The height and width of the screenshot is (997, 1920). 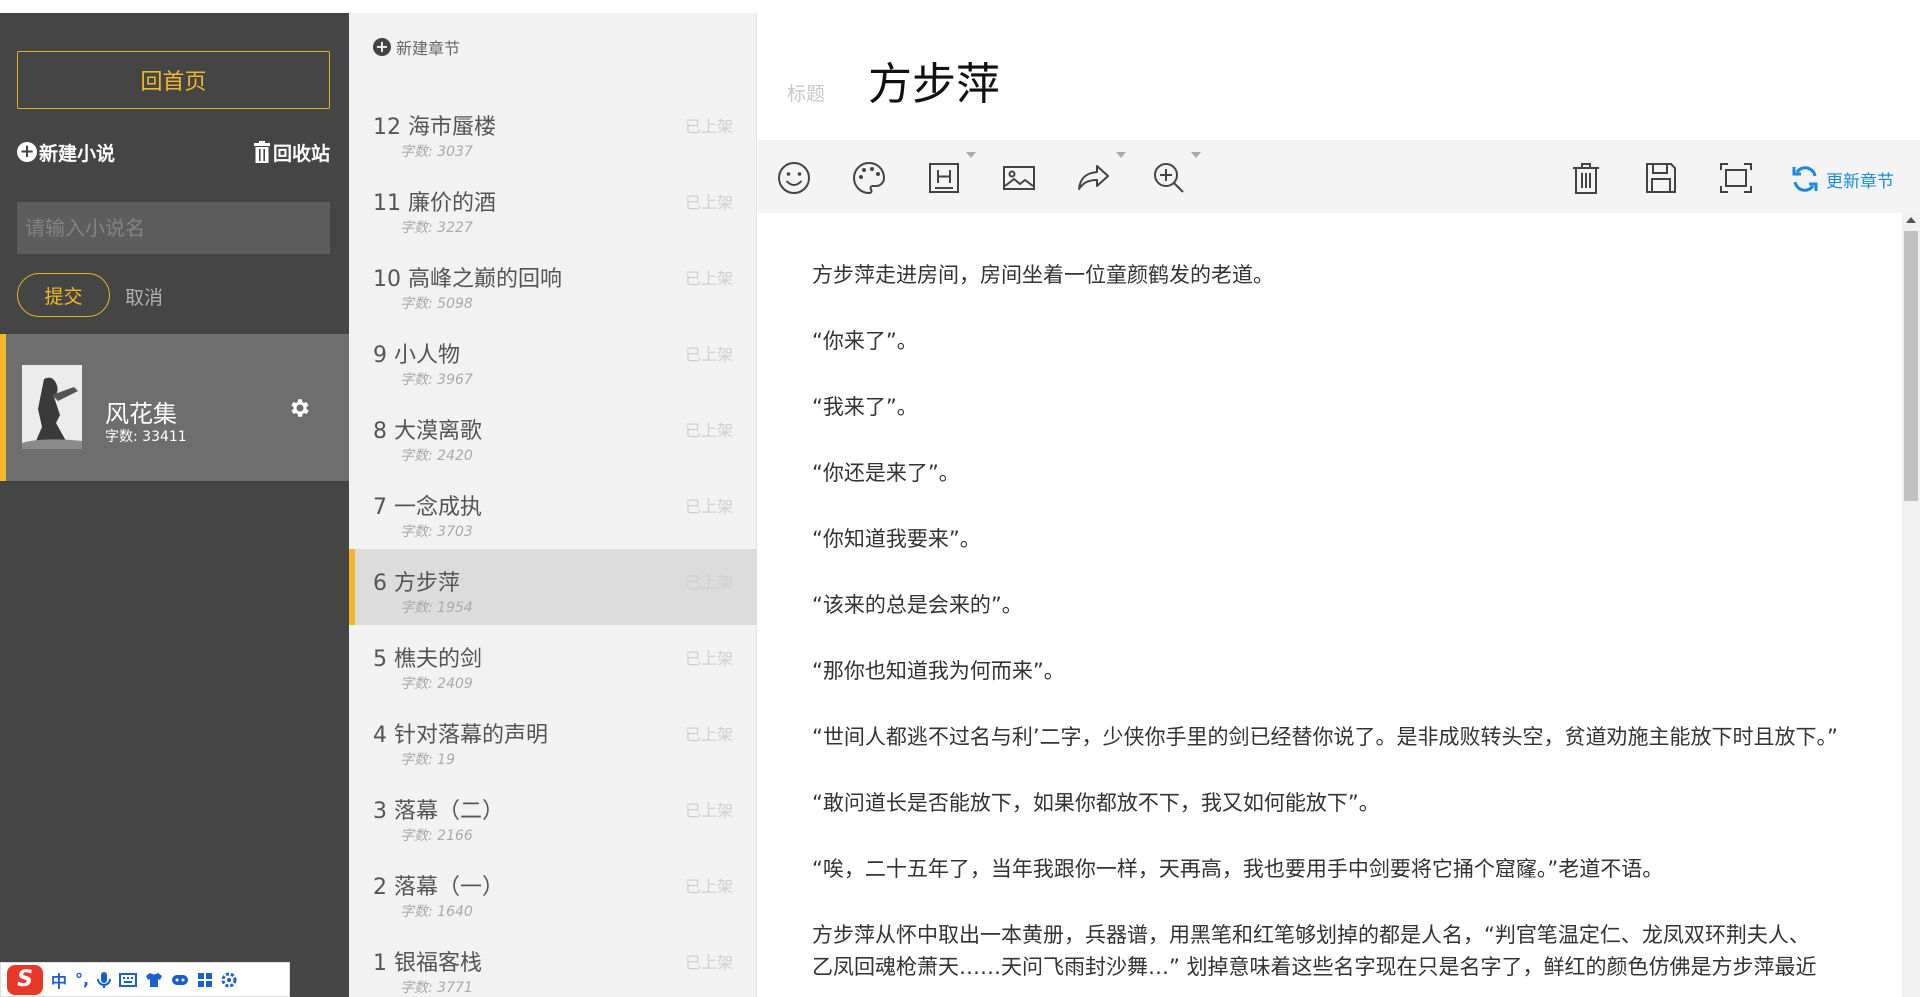 I want to click on chapter-item: 12 海市蜃楼字数: 3037 已上架, so click(x=553, y=131).